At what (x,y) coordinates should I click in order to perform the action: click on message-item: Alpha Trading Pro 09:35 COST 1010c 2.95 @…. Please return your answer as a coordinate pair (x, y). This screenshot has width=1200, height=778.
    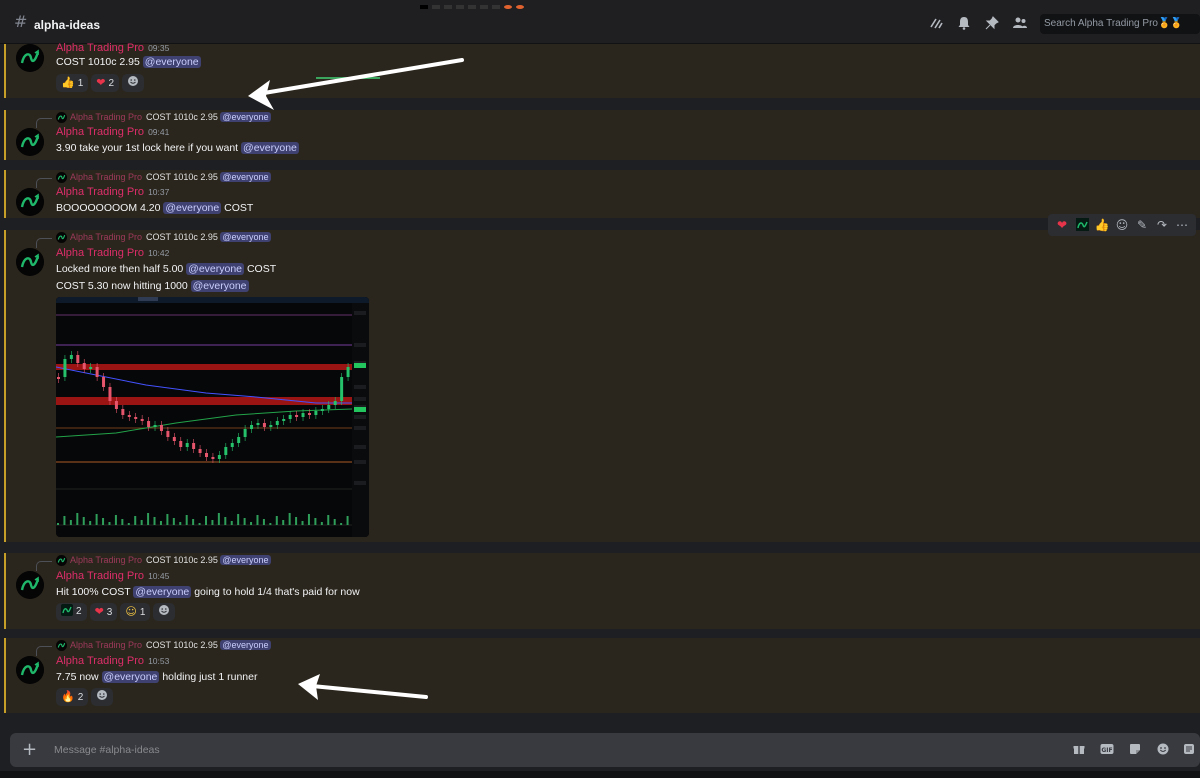
    Looking at the image, I should click on (602, 70).